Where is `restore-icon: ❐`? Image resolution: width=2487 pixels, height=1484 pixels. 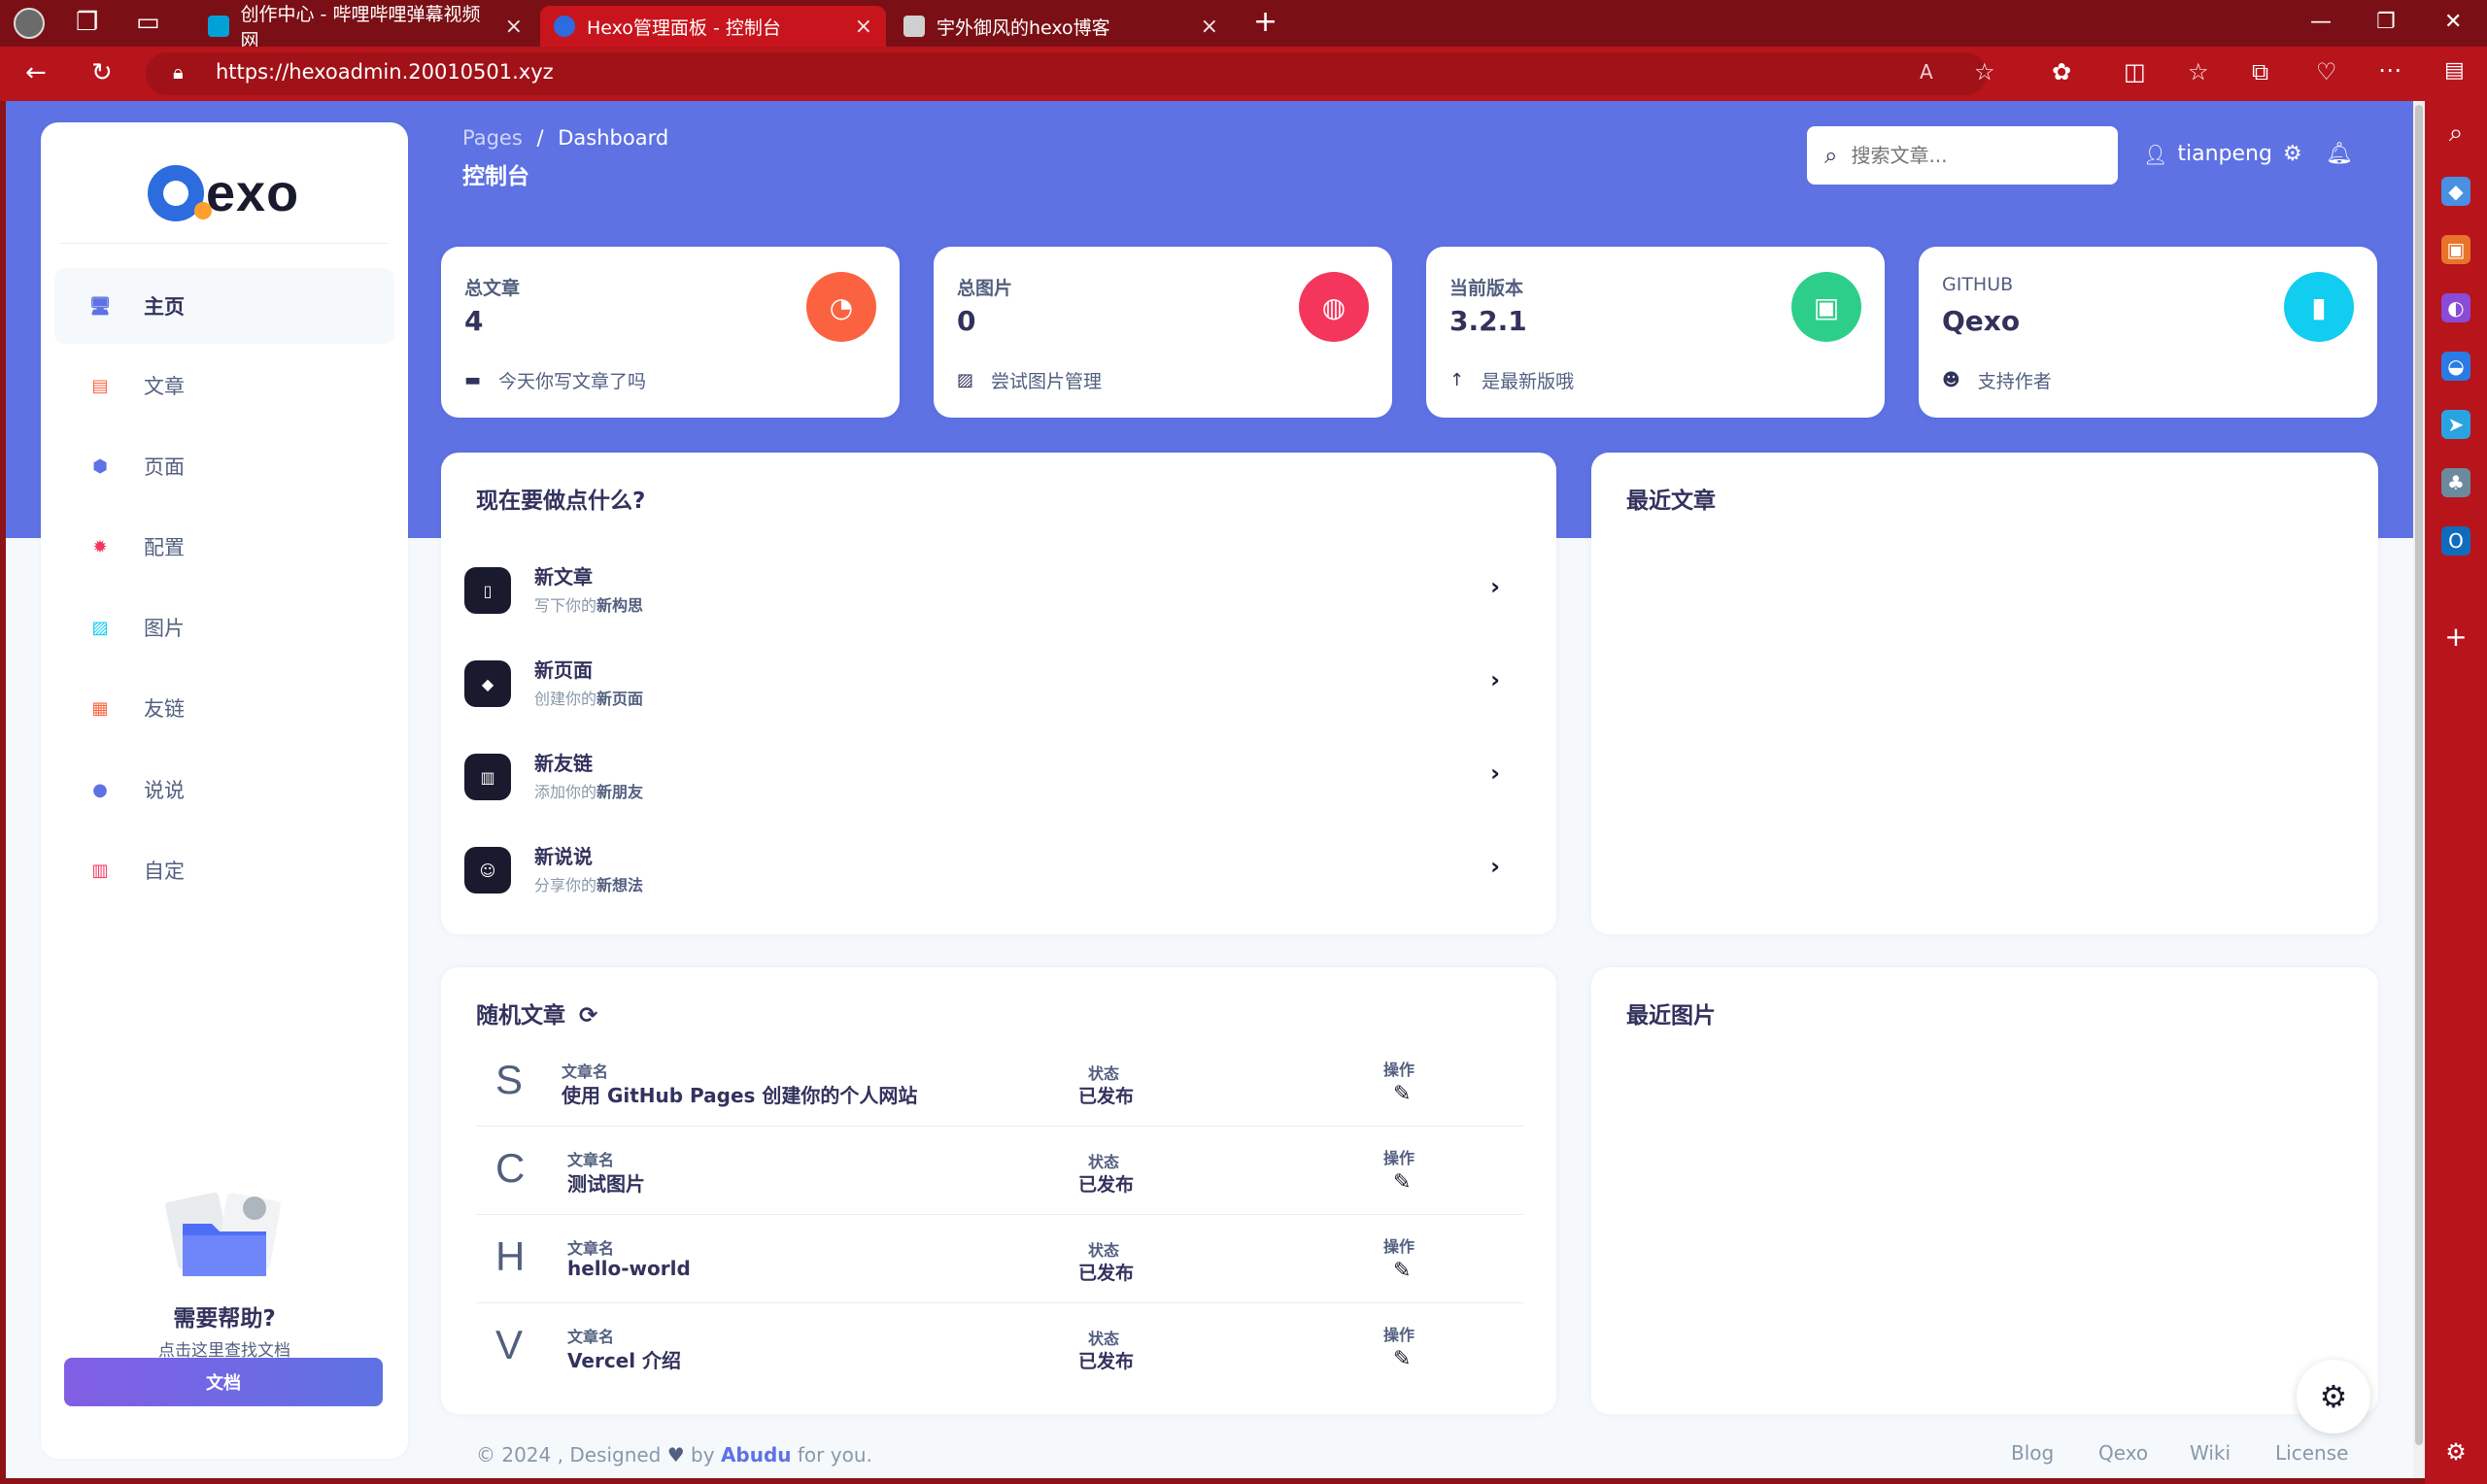
restore-icon: ❐ is located at coordinates (2386, 22).